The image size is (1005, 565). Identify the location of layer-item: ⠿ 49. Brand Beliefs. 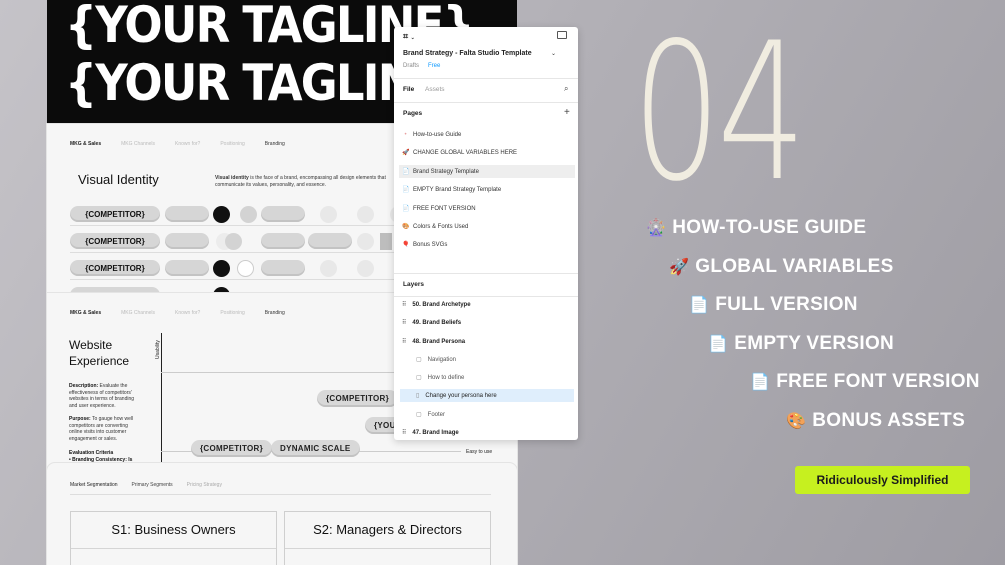
(488, 322).